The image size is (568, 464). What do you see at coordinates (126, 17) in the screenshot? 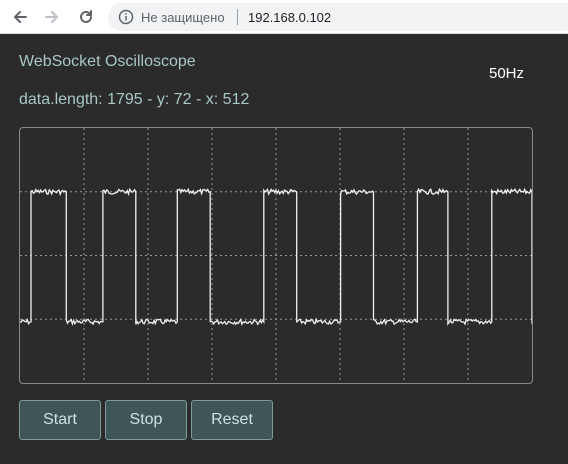
I see `info-icon` at bounding box center [126, 17].